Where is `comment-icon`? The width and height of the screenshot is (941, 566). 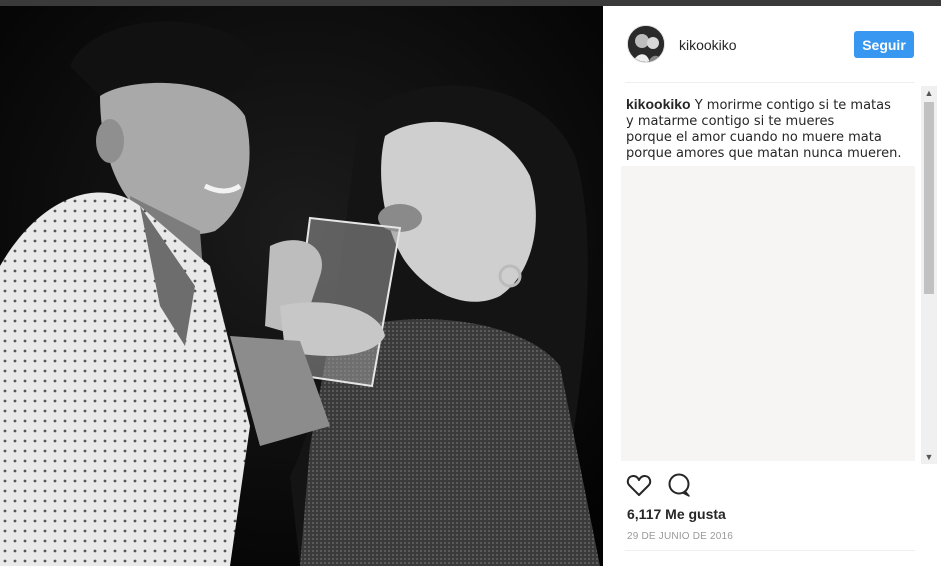 comment-icon is located at coordinates (679, 485).